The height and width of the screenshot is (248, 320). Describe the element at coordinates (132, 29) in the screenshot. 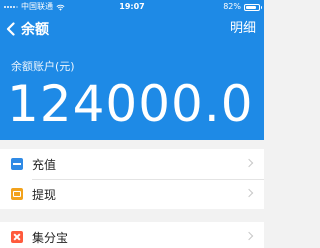

I see `nav-bar: 余额 明细` at that location.